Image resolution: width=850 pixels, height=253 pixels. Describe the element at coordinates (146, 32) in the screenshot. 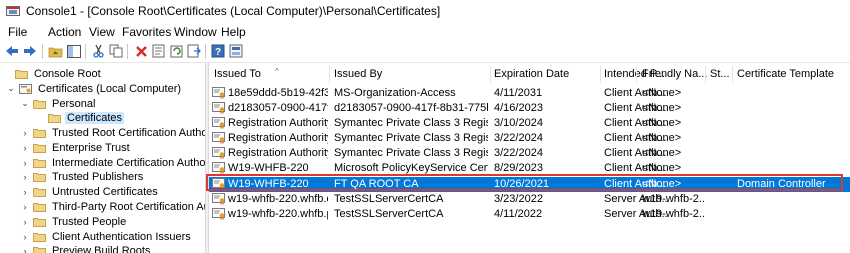

I see `menu-favorites: Favorites` at that location.